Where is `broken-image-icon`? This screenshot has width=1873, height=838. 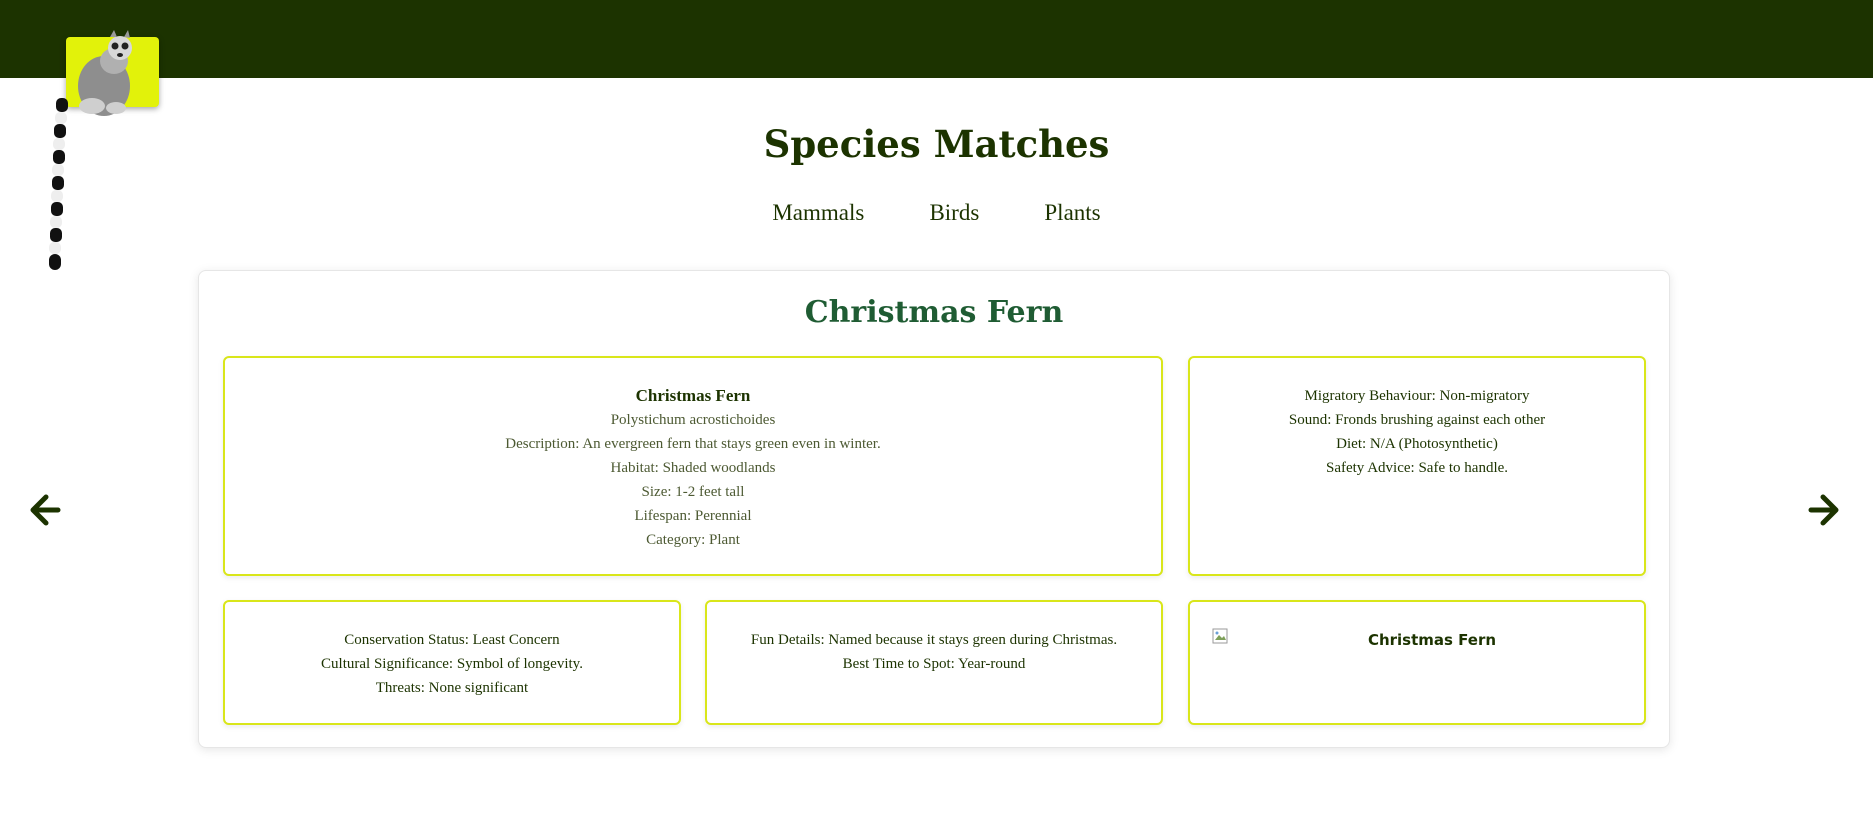
broken-image-icon is located at coordinates (1220, 636).